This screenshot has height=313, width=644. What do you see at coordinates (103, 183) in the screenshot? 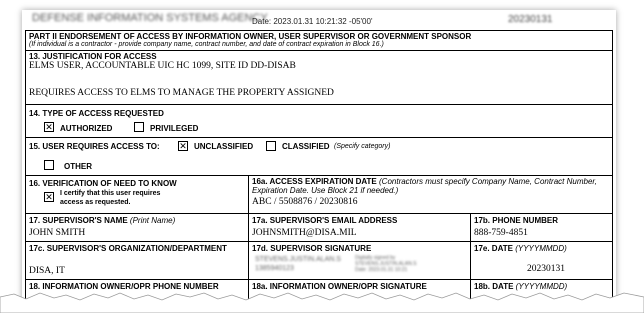
I see `block16-label: 16. VERIFICATION OF NEED TO KNOW` at bounding box center [103, 183].